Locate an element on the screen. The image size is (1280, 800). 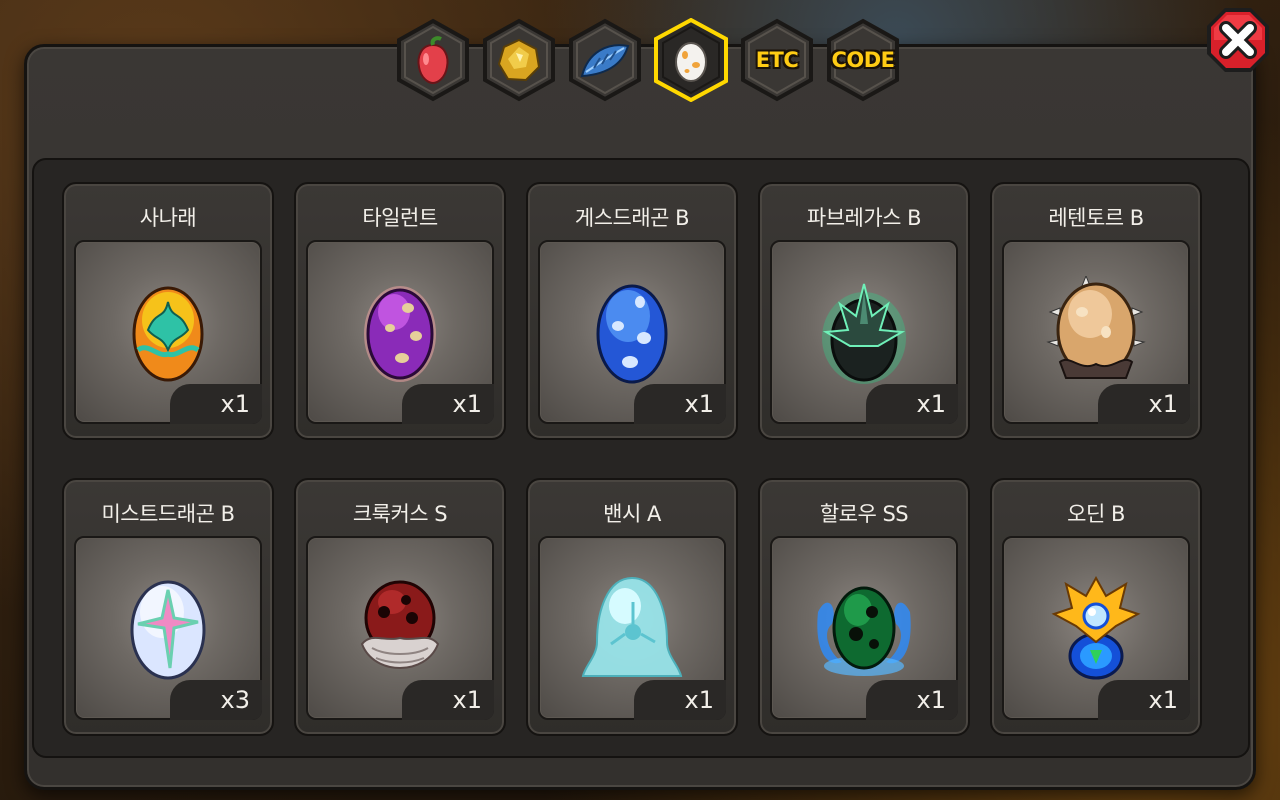
item-card: 레텐토르 B x1 is located at coordinates (1096, 311).